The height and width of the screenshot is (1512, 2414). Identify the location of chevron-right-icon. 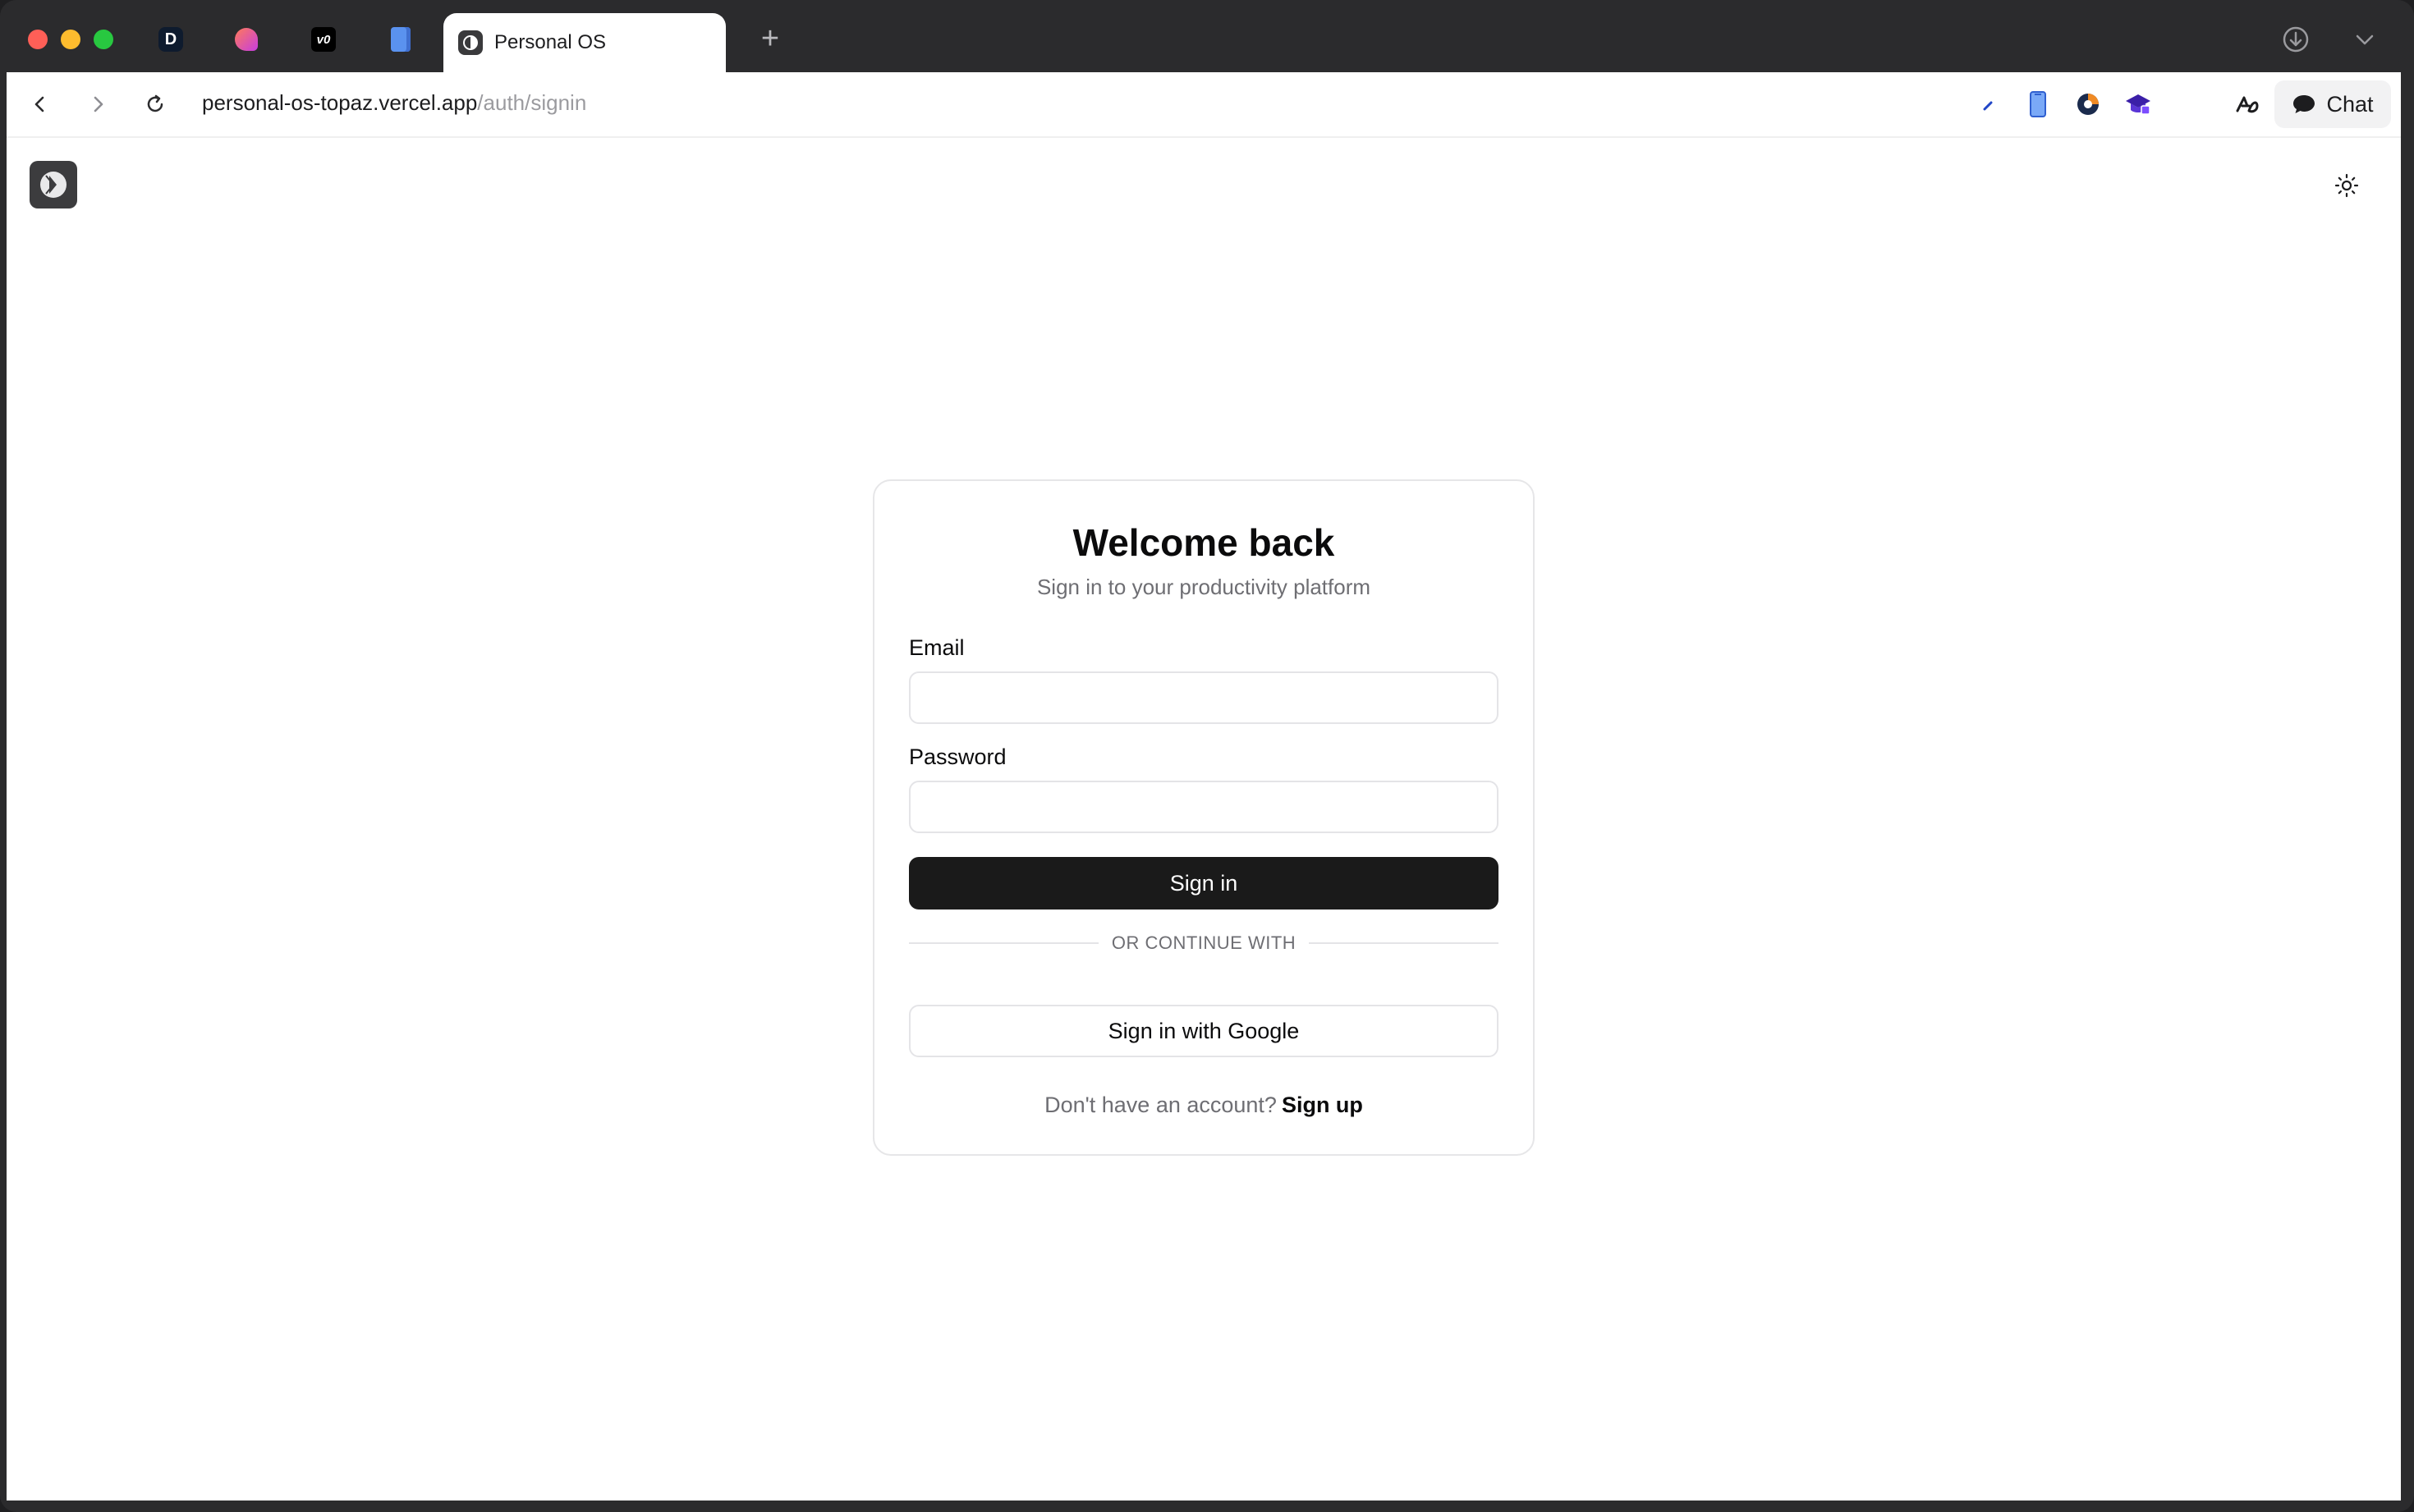
(99, 104).